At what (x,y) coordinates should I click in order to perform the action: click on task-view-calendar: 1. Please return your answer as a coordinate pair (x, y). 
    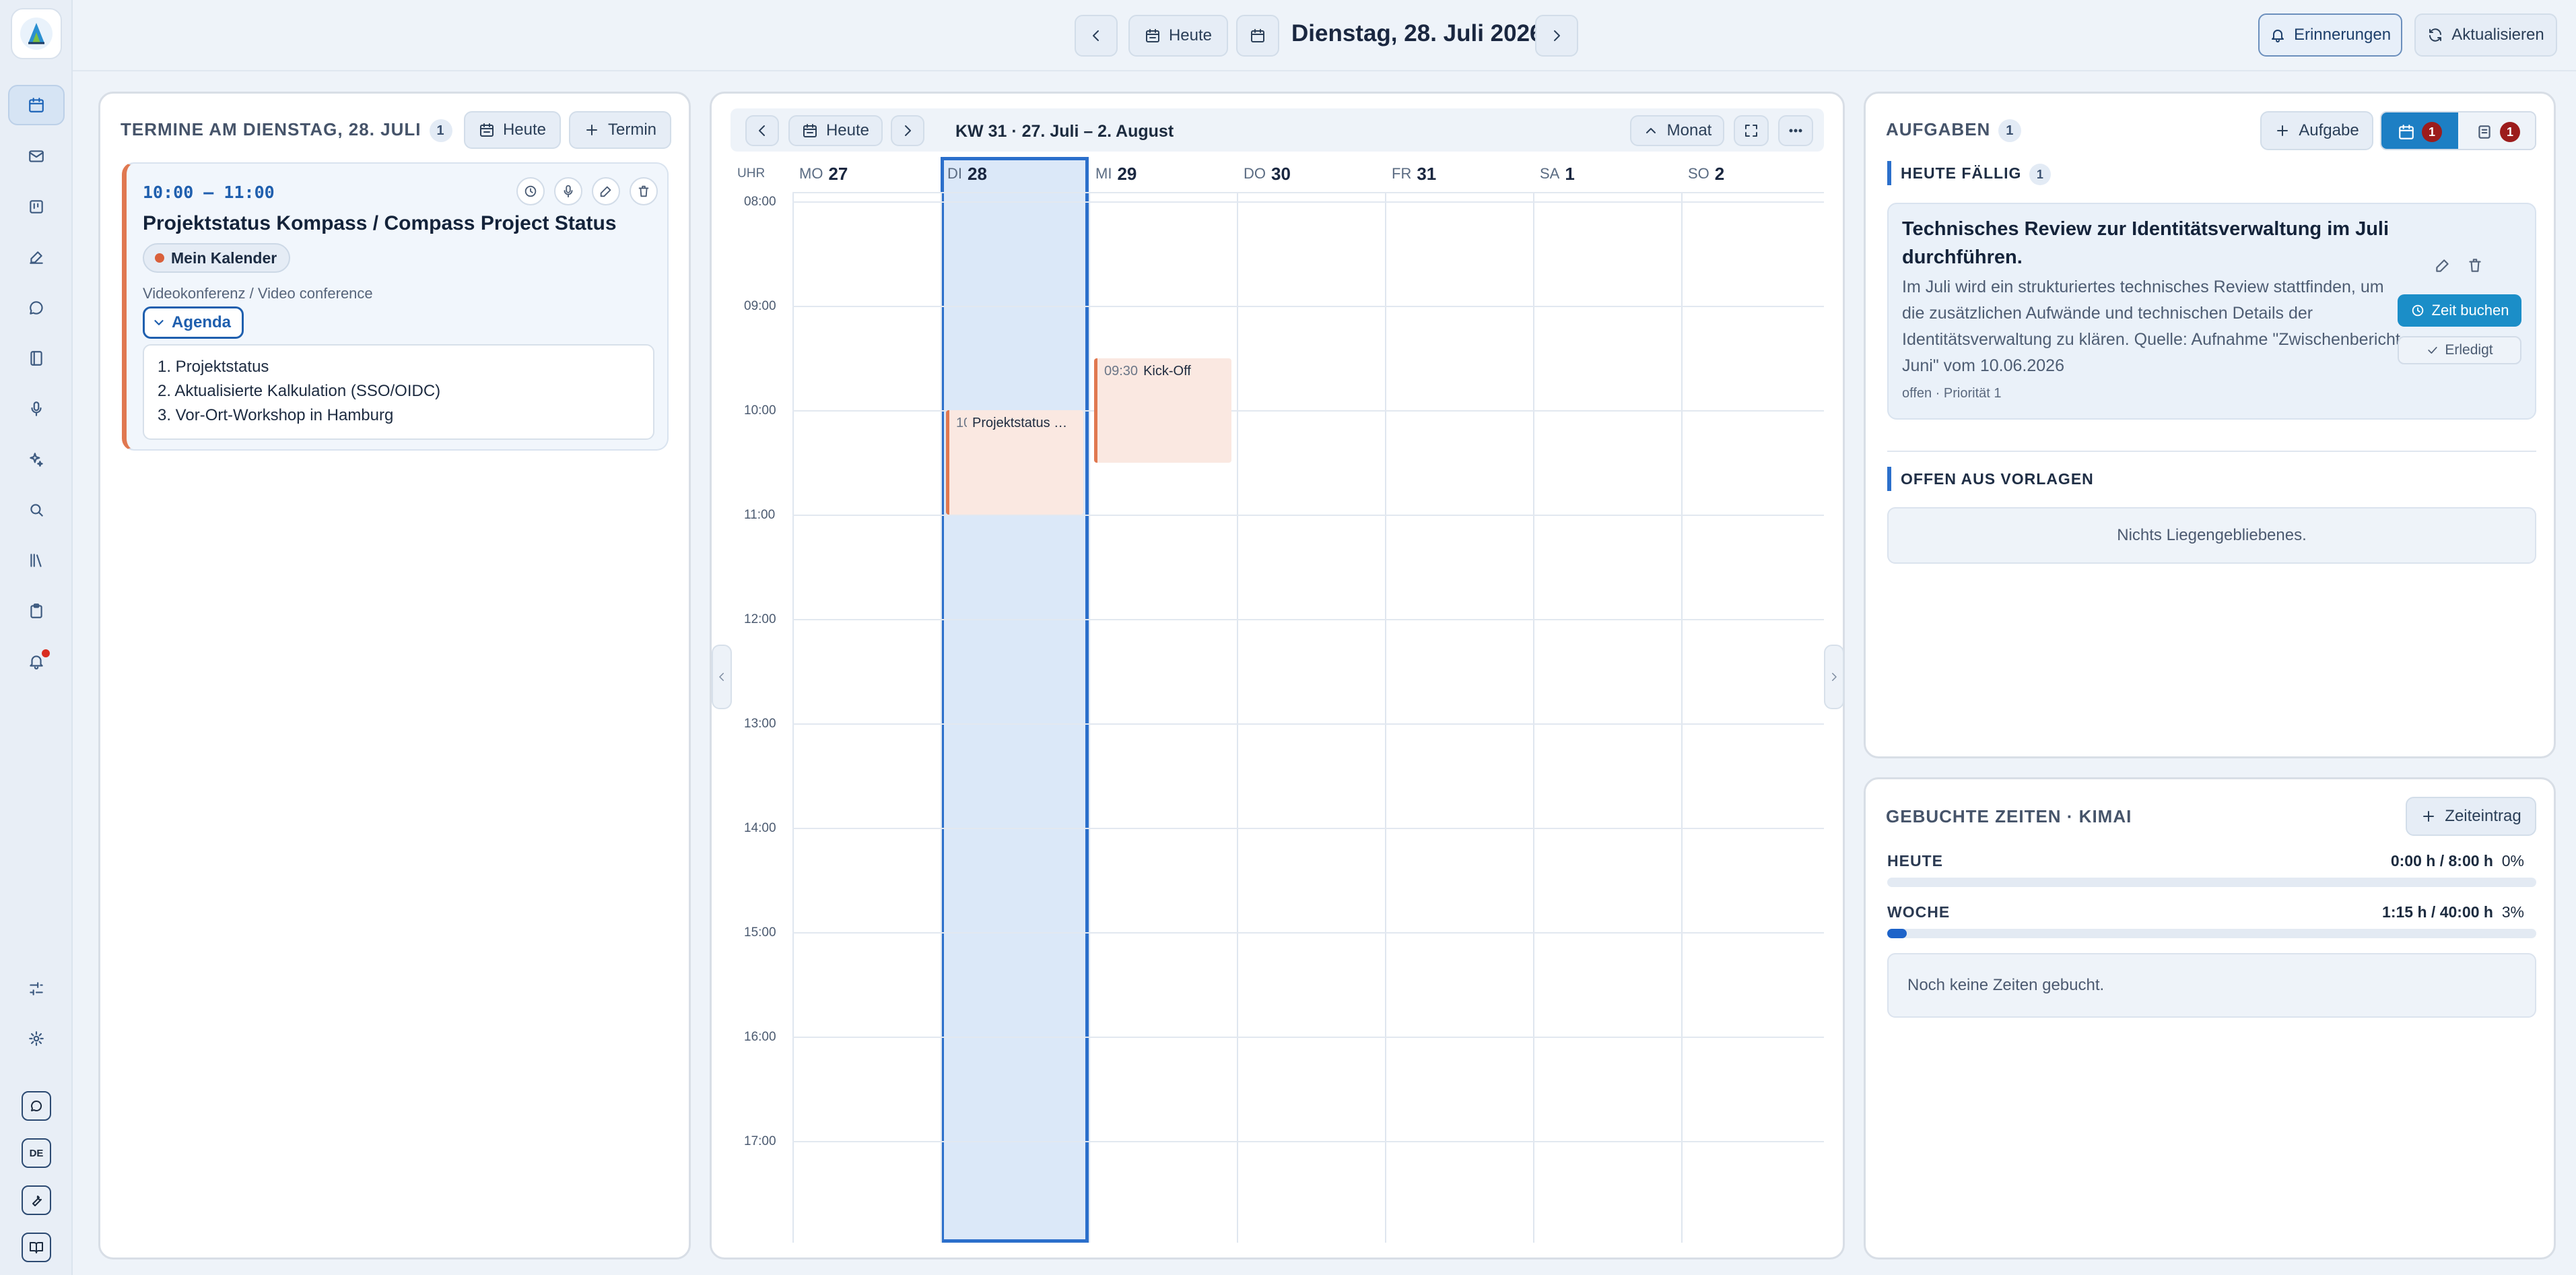
    Looking at the image, I should click on (2419, 130).